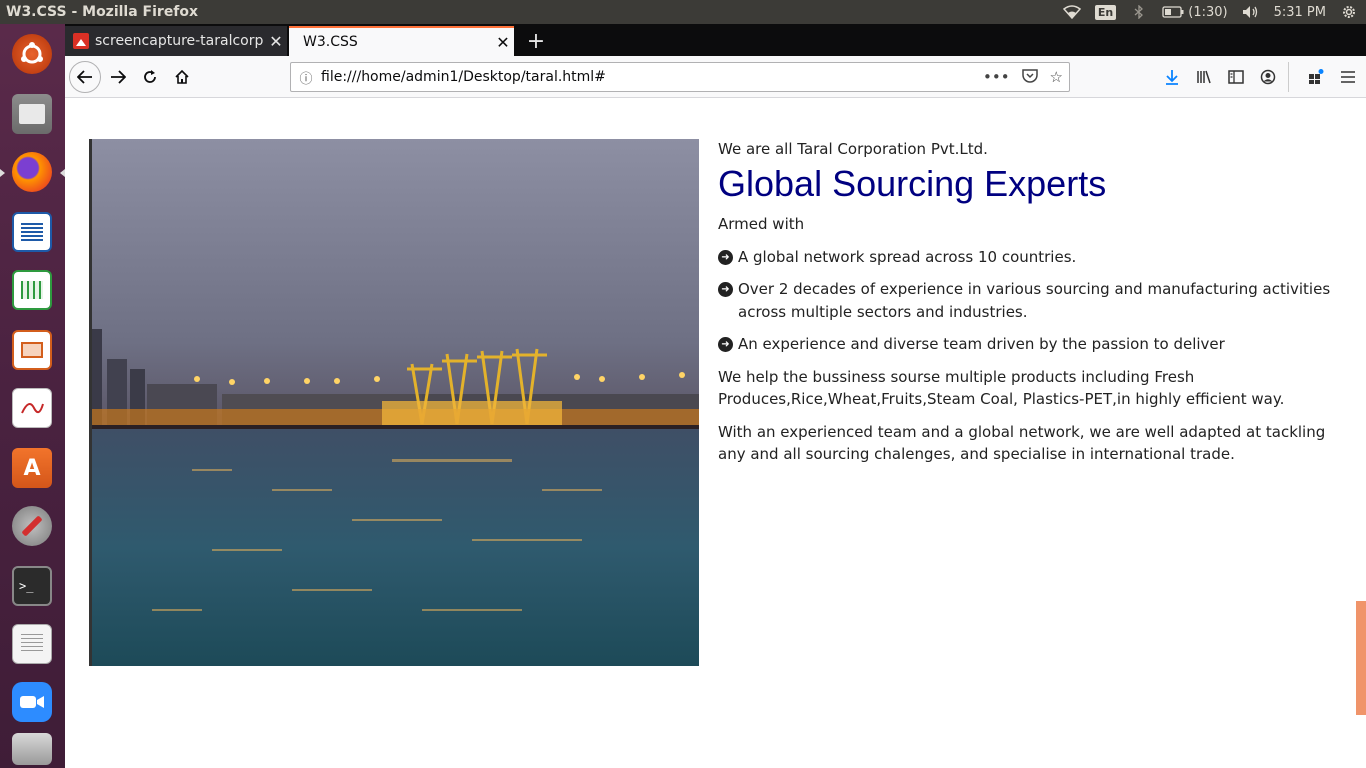  Describe the element at coordinates (1139, 12) in the screenshot. I see `bluetooth-icon` at that location.